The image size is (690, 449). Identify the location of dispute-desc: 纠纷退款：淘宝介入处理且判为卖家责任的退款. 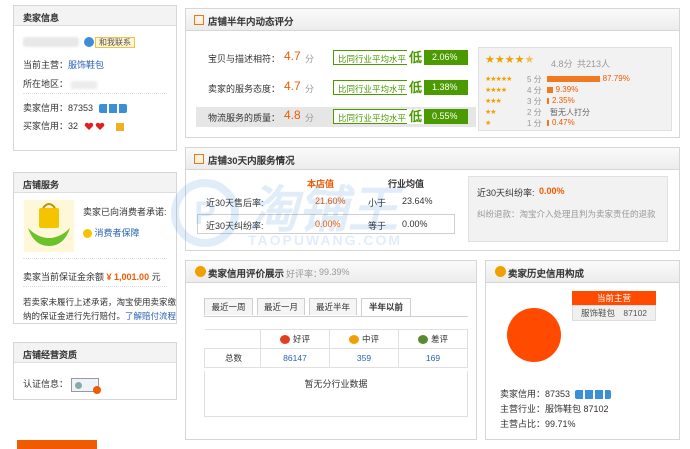
(566, 214).